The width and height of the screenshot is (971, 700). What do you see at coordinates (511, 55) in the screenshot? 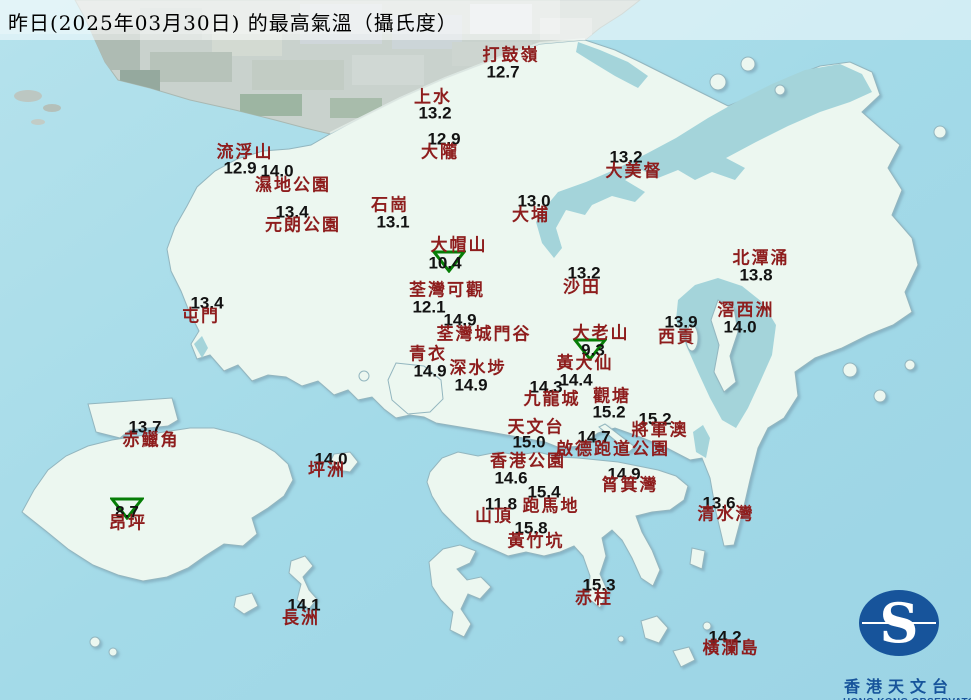
I see `station-name: 打鼓嶺` at bounding box center [511, 55].